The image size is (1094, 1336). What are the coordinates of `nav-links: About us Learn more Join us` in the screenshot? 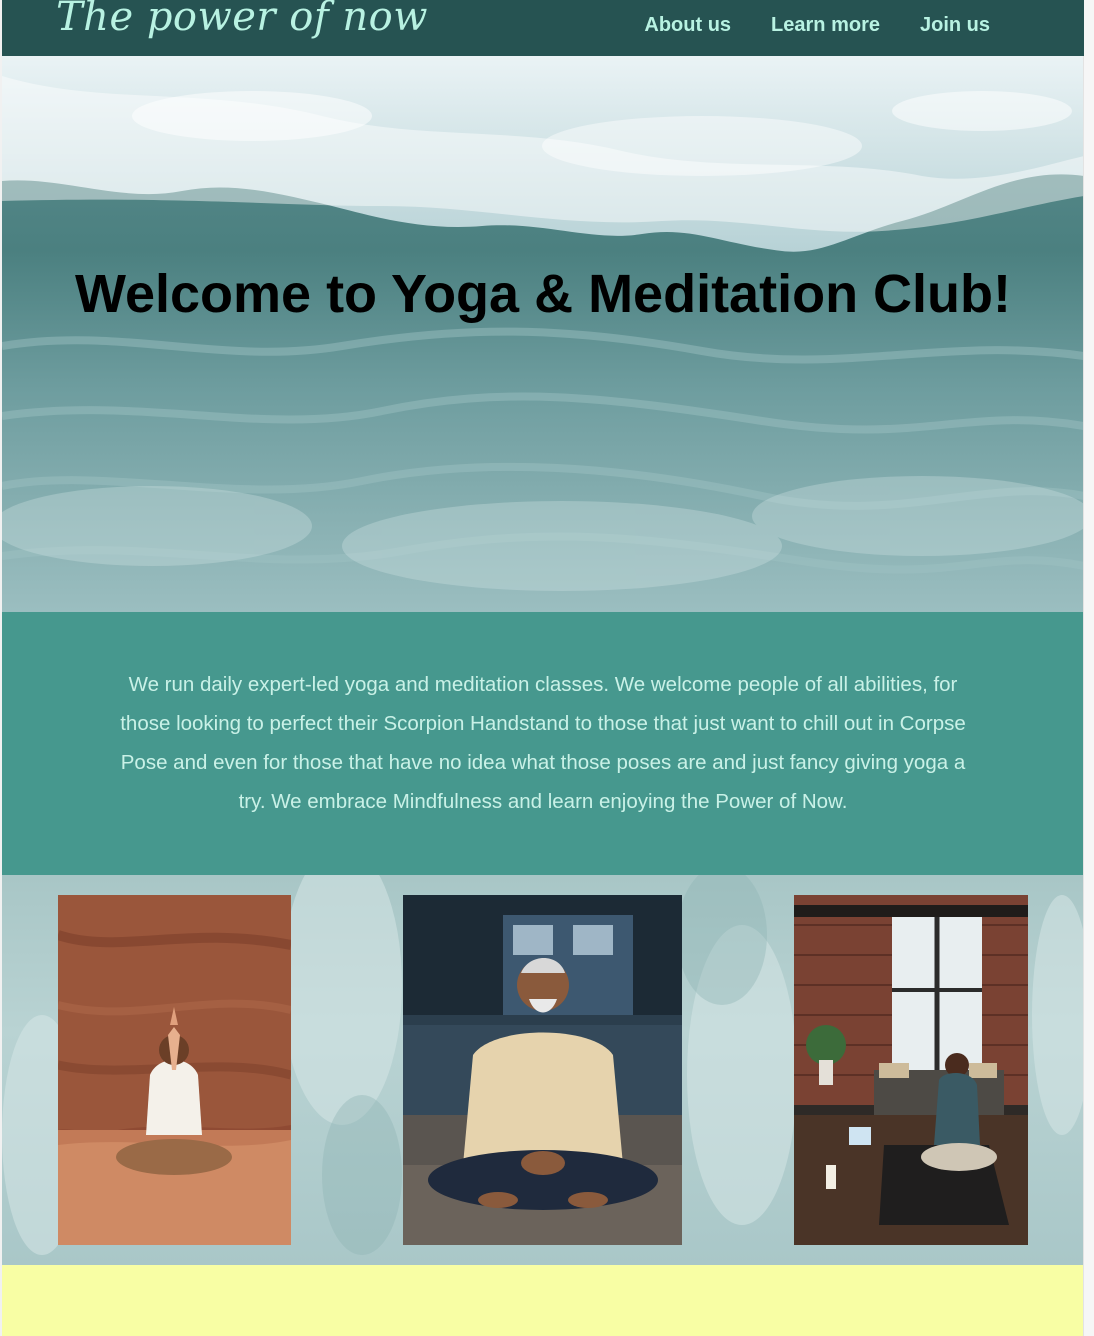 It's located at (817, 25).